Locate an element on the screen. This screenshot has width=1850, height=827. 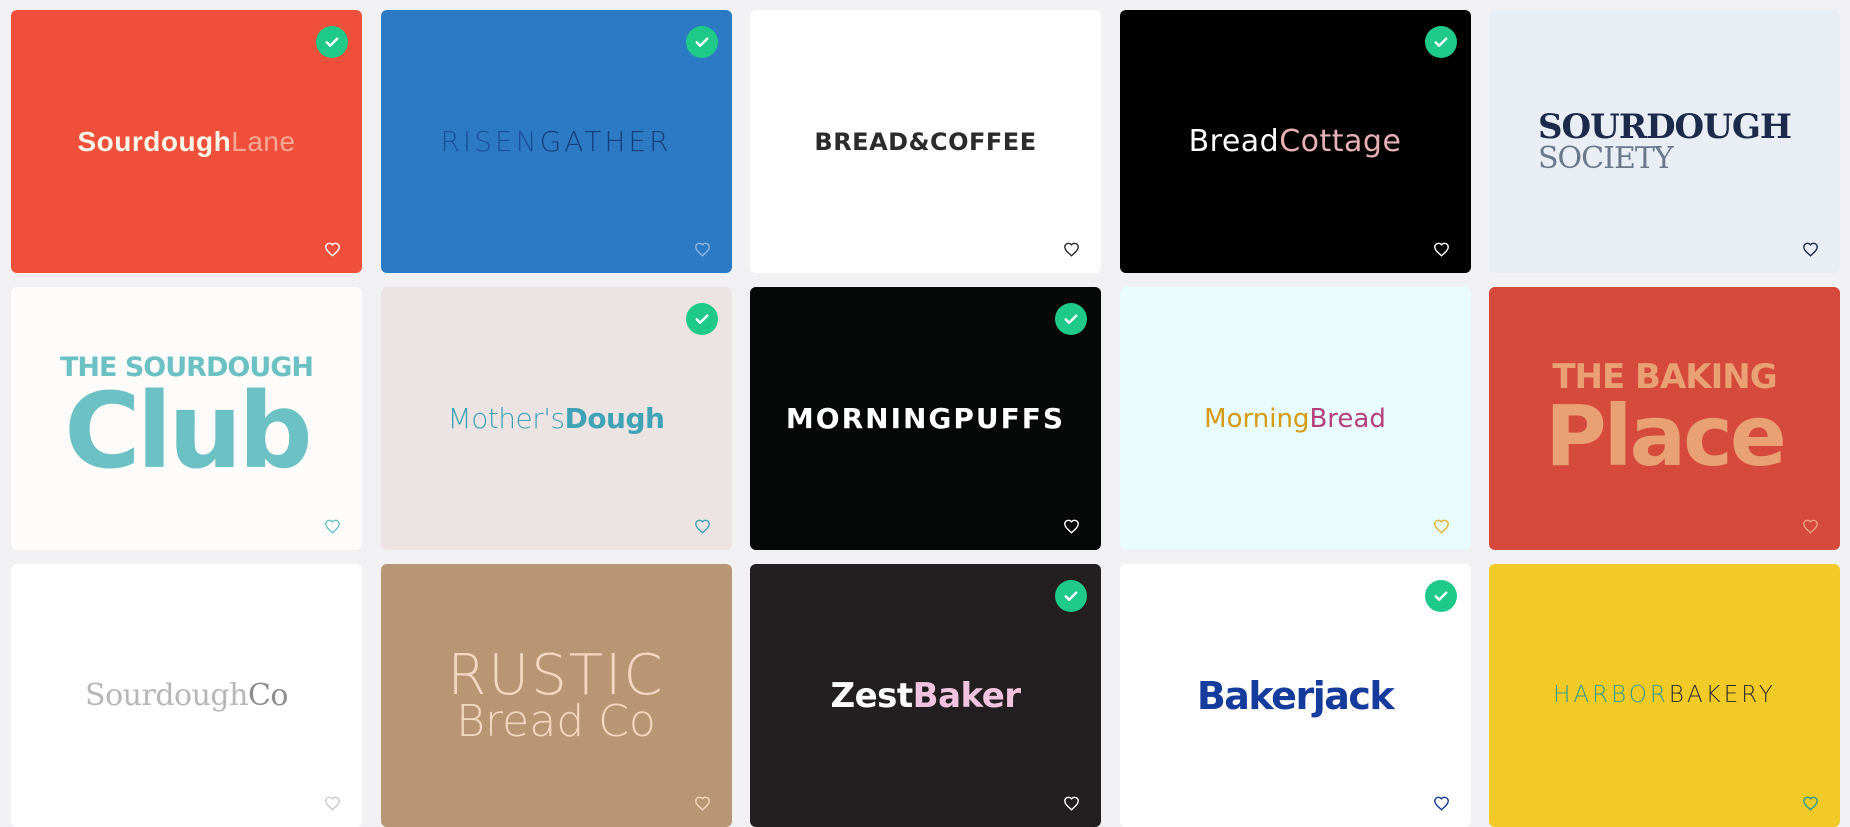
logo-text: SourdoughLane is located at coordinates (186, 141).